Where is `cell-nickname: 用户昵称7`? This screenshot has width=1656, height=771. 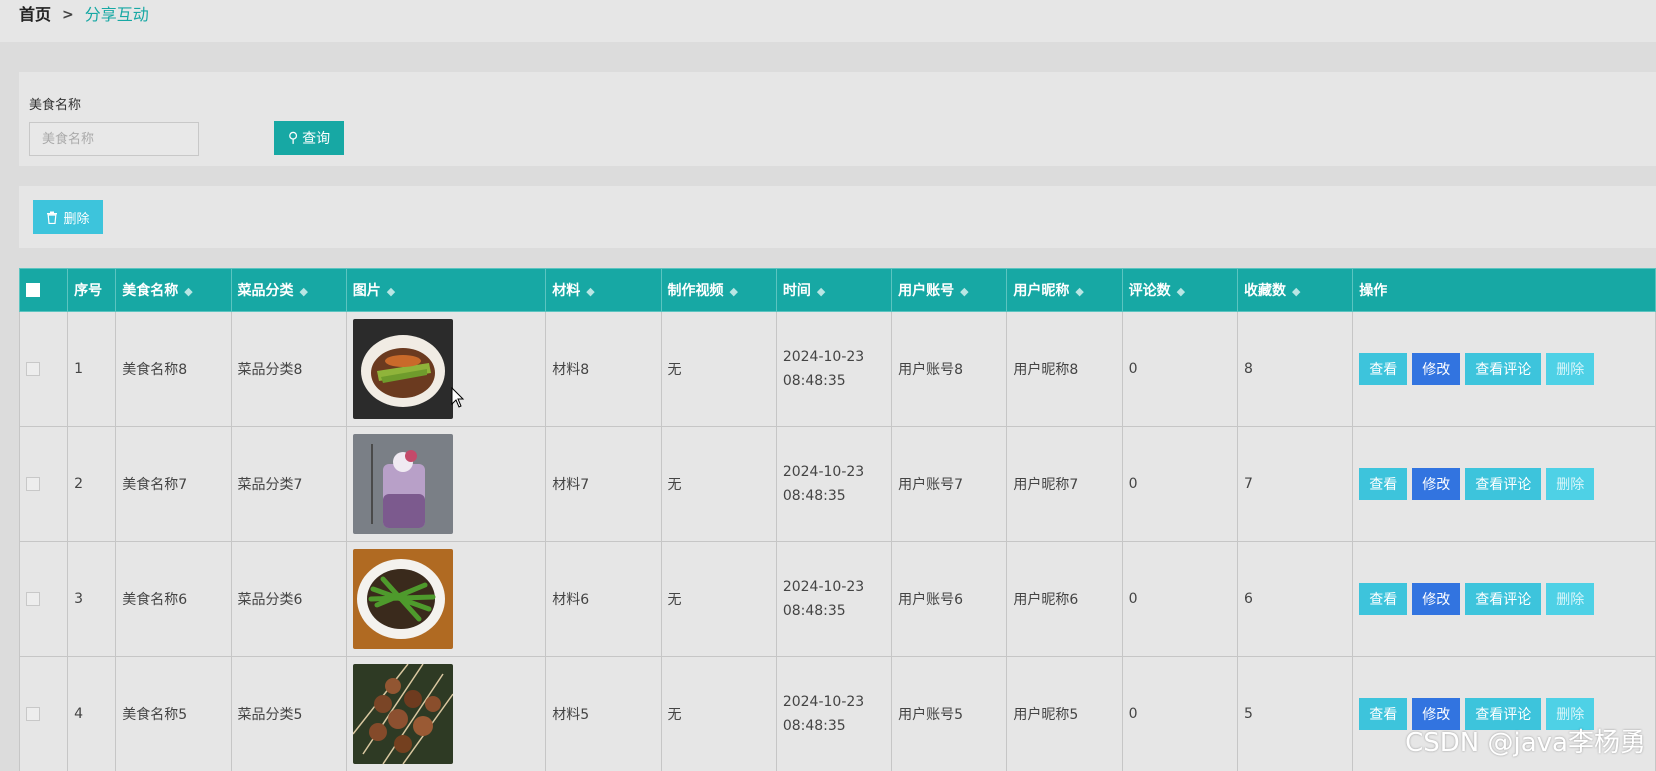
cell-nickname: 用户昵称7 is located at coordinates (1064, 484).